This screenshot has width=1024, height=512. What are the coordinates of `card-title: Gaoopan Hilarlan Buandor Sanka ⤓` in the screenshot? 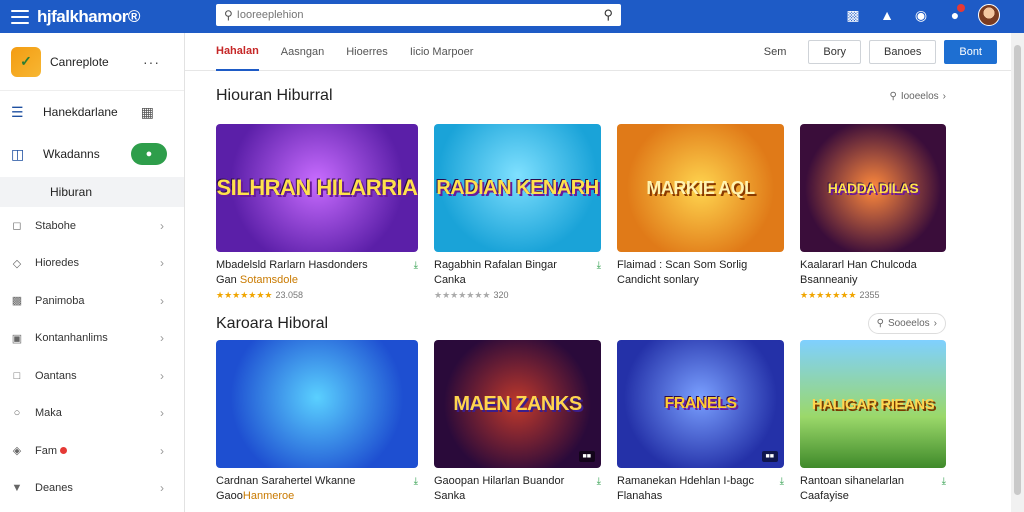 It's located at (517, 489).